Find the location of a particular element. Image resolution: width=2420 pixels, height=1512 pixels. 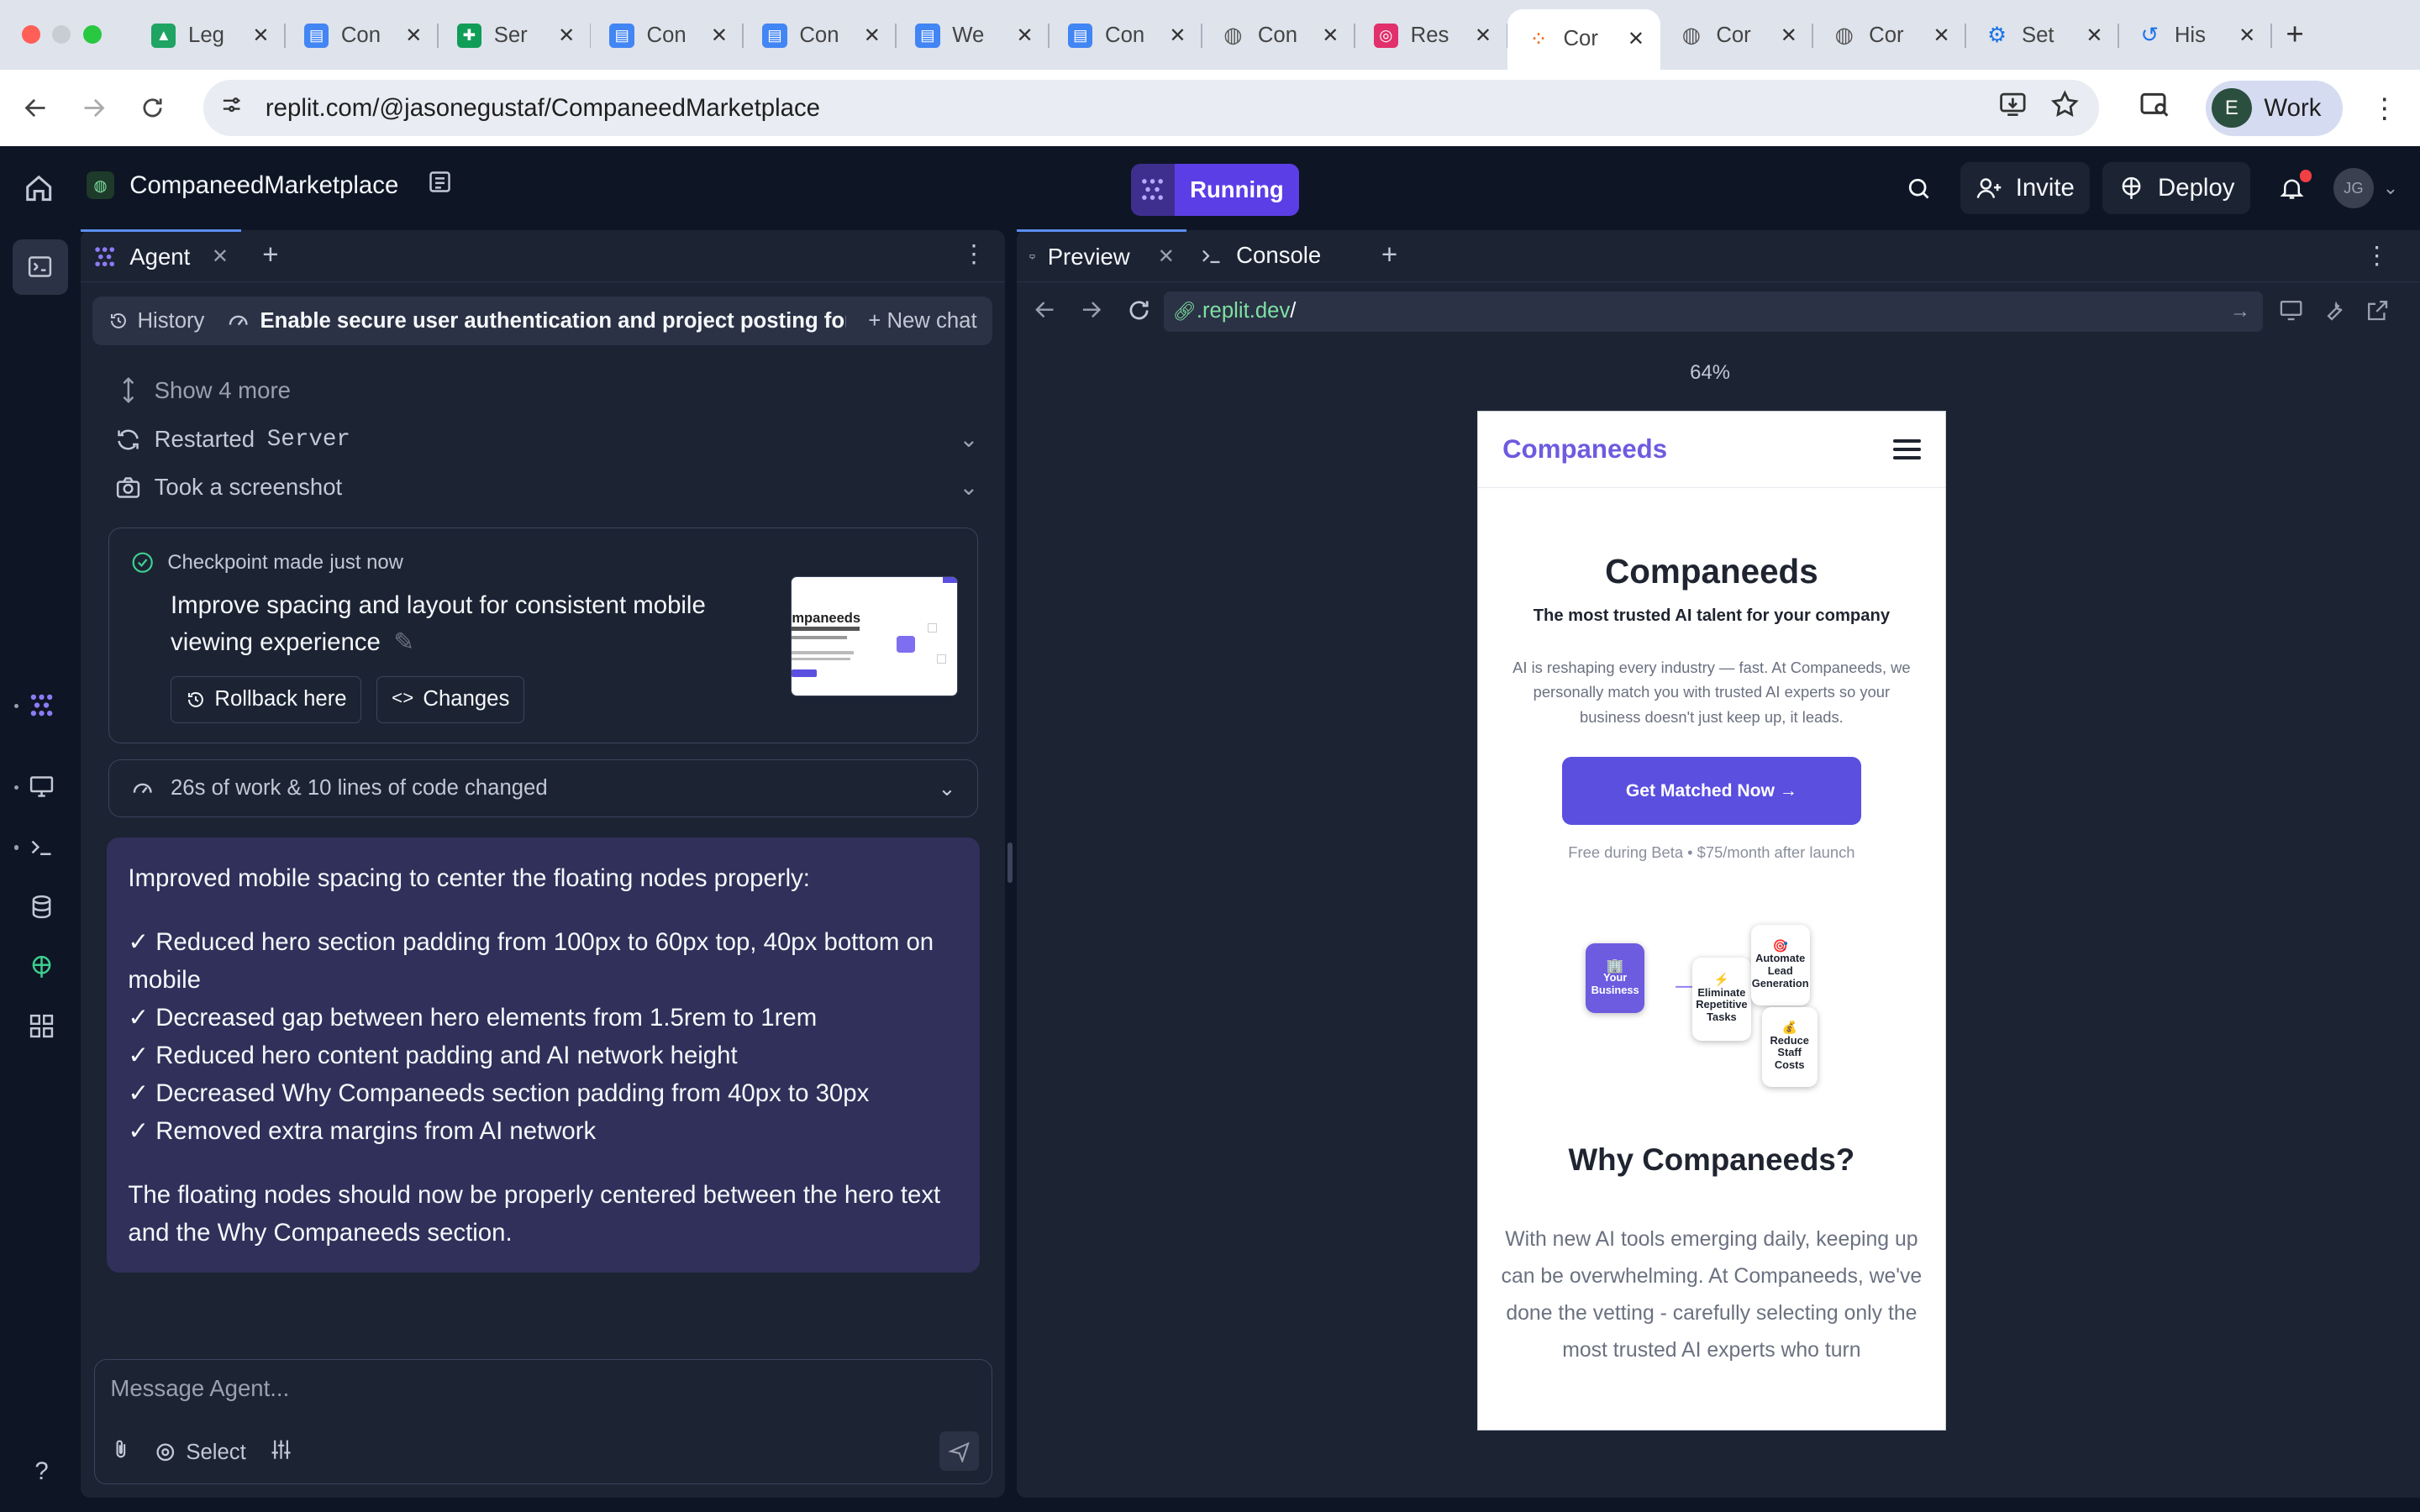

invite-button: Invite is located at coordinates (2026, 188).